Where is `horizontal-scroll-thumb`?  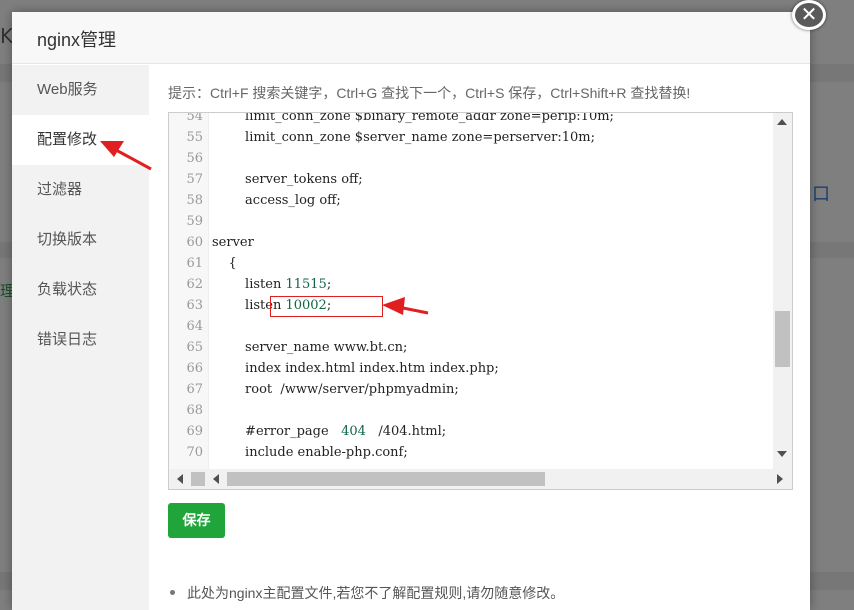
horizontal-scroll-thumb is located at coordinates (386, 479).